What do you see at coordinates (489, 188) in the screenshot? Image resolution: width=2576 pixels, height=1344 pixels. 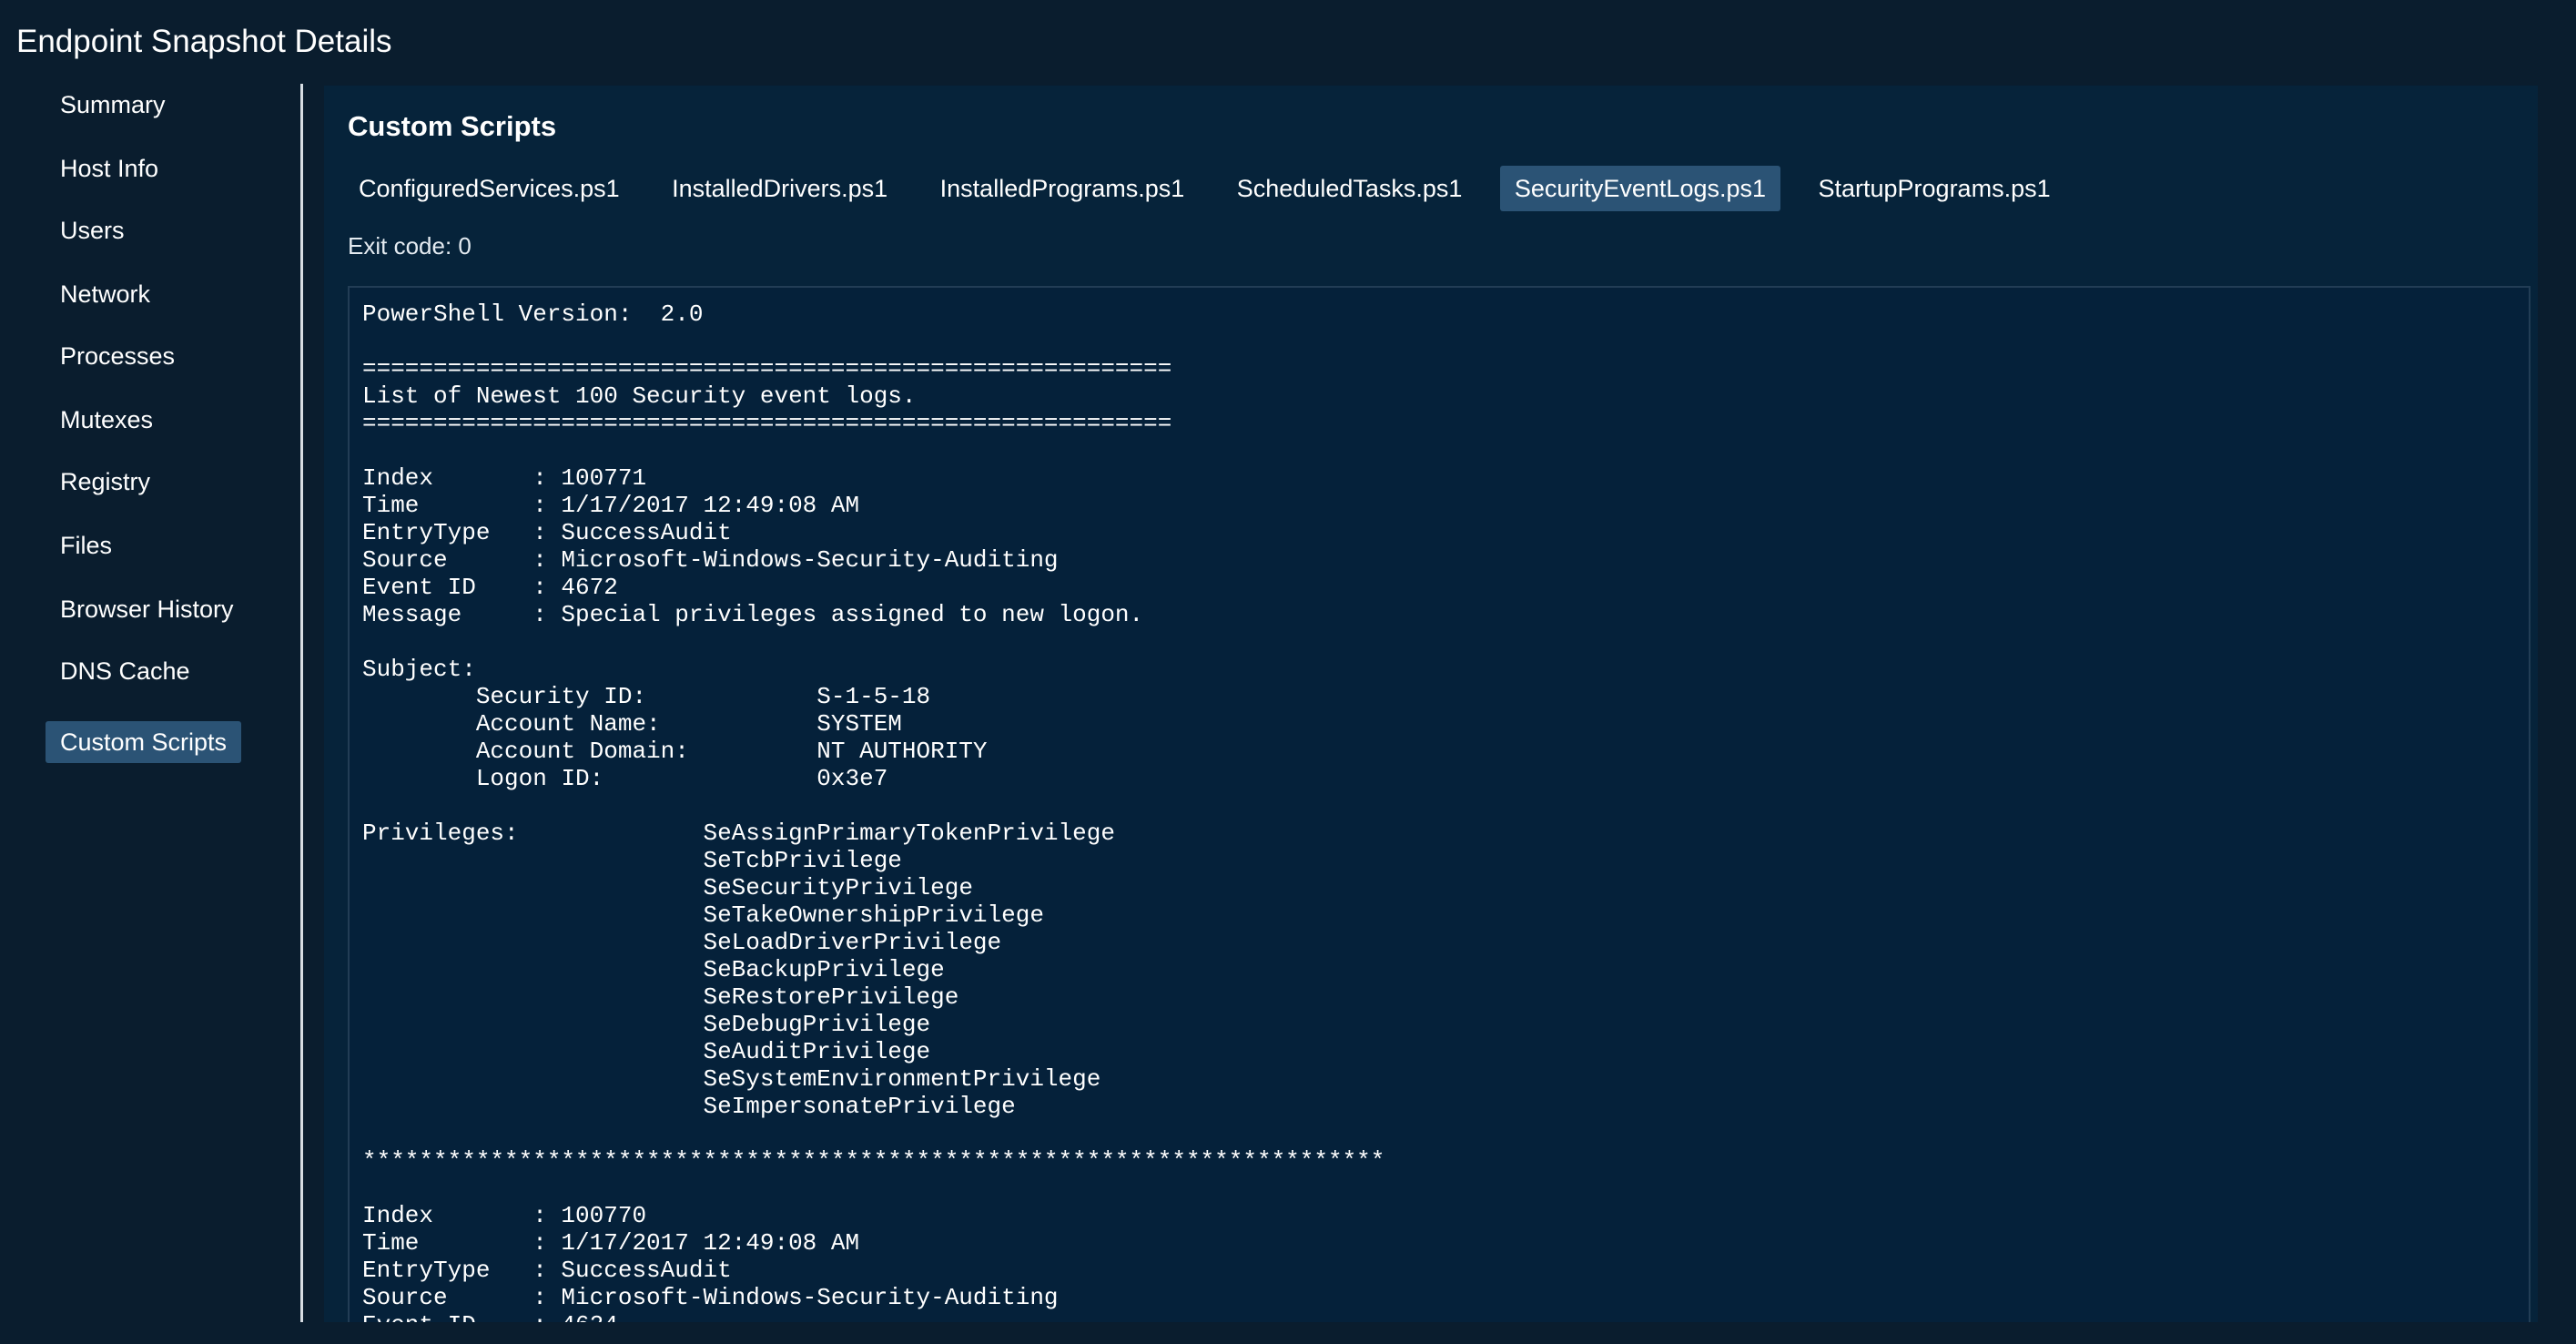 I see `tab-configured-services: ConfiguredServices.ps1` at bounding box center [489, 188].